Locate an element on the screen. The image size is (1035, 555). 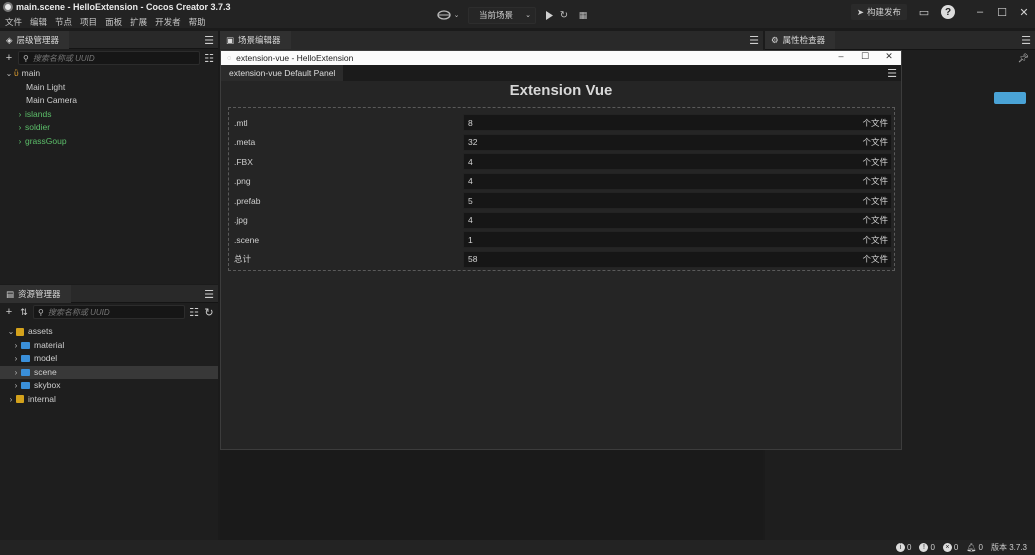
dialog-minimize-button: – is located at coordinates (841, 56).